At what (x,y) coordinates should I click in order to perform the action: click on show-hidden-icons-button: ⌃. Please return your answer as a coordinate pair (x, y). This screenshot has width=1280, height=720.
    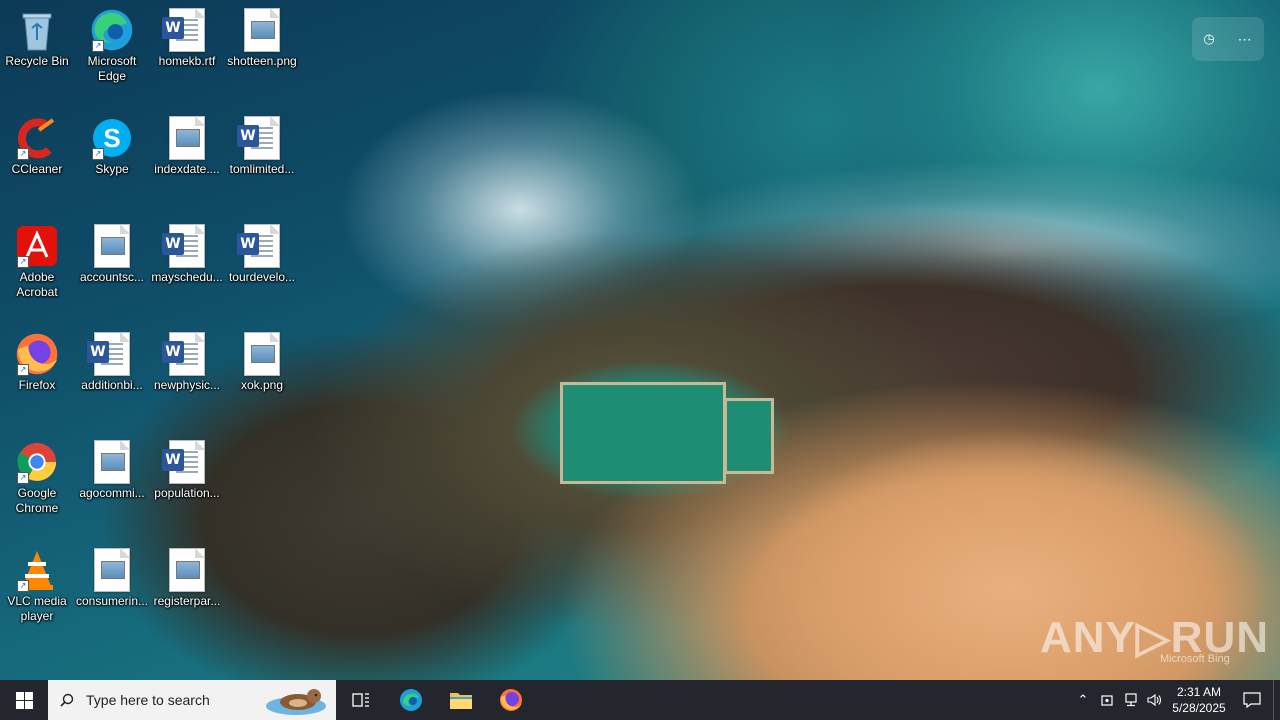
    Looking at the image, I should click on (1083, 700).